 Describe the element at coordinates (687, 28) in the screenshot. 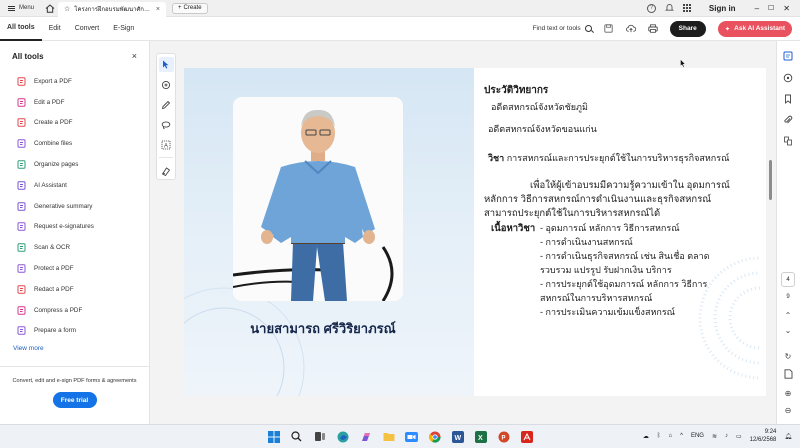

I see `share-button: Share` at that location.